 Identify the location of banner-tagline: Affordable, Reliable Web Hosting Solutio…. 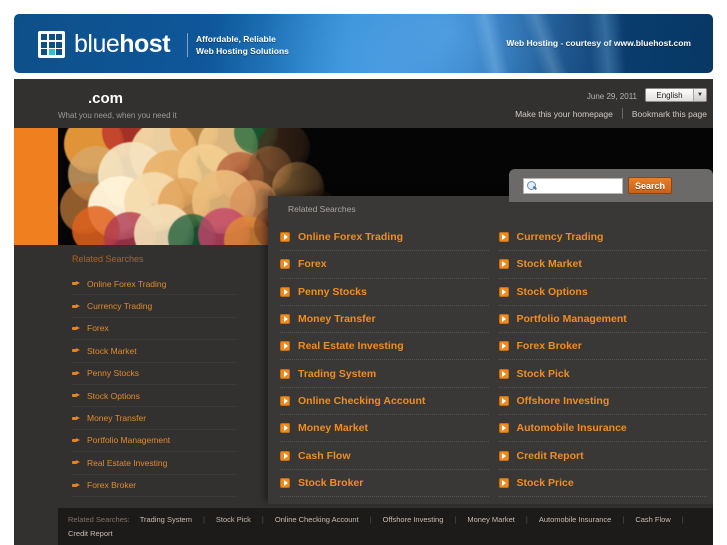
(242, 45).